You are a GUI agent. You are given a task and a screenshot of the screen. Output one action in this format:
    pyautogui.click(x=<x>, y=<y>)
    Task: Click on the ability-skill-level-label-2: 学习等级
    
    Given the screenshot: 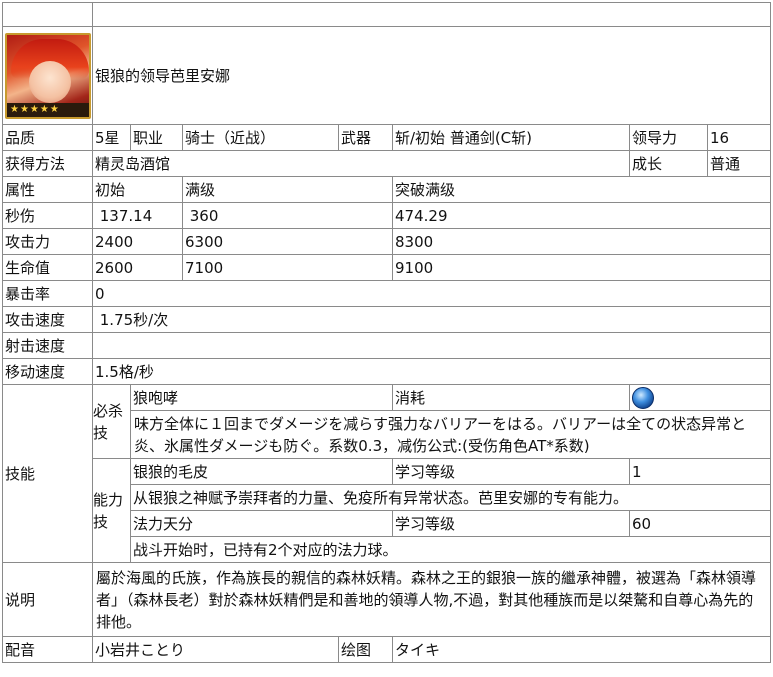 What is the action you would take?
    pyautogui.click(x=511, y=523)
    